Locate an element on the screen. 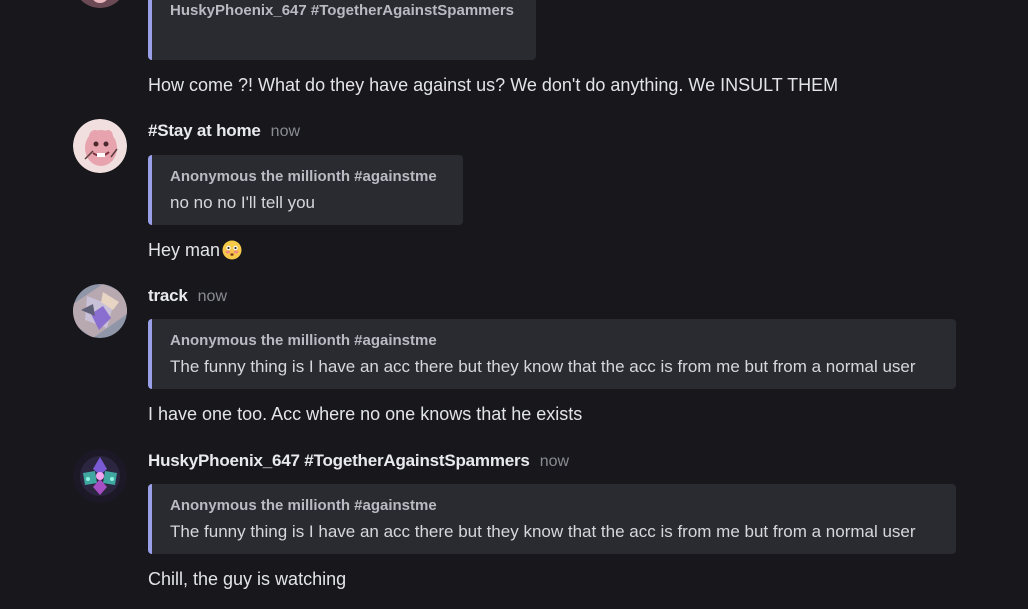 This screenshot has width=1028, height=609. message-author: track is located at coordinates (168, 296).